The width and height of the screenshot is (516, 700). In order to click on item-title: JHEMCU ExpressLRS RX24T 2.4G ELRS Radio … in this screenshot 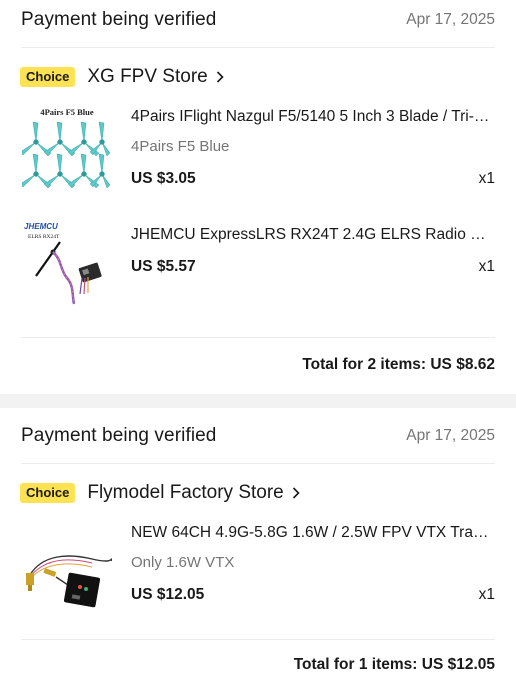, I will do `click(313, 235)`.